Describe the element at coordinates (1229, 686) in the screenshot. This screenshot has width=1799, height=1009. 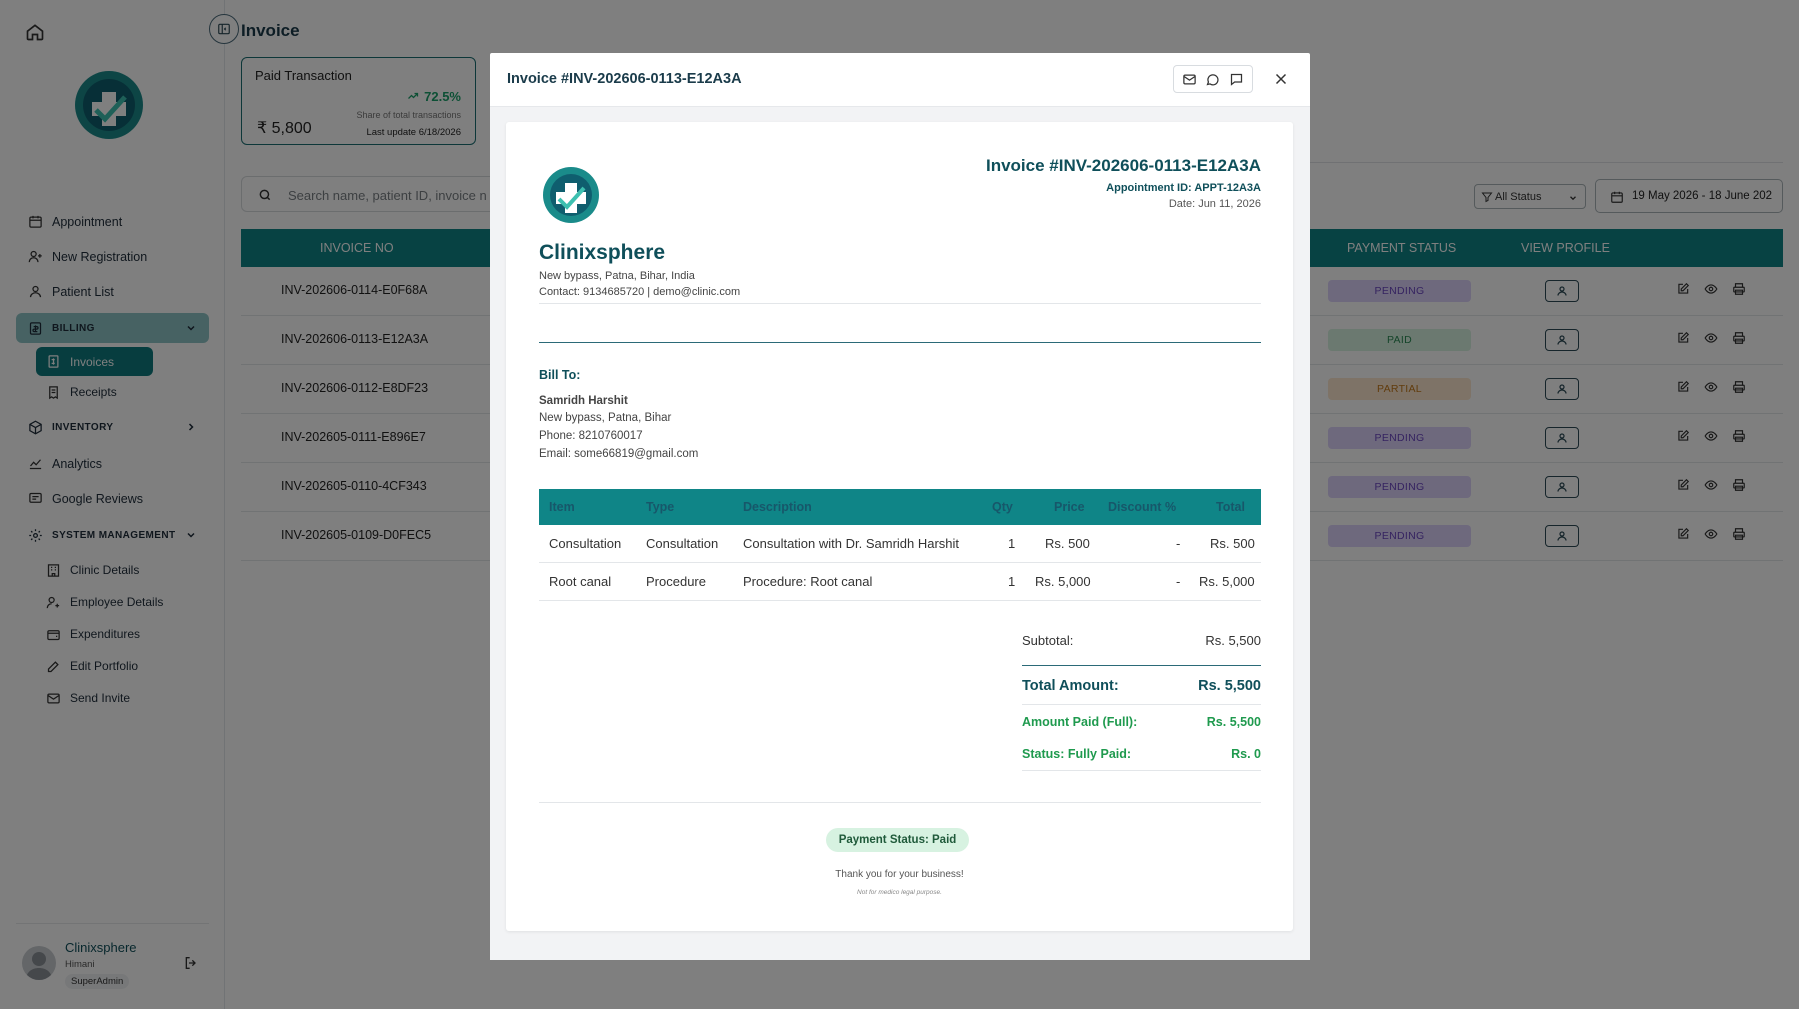
I see `total-amount-value: Rs. 5,500` at that location.